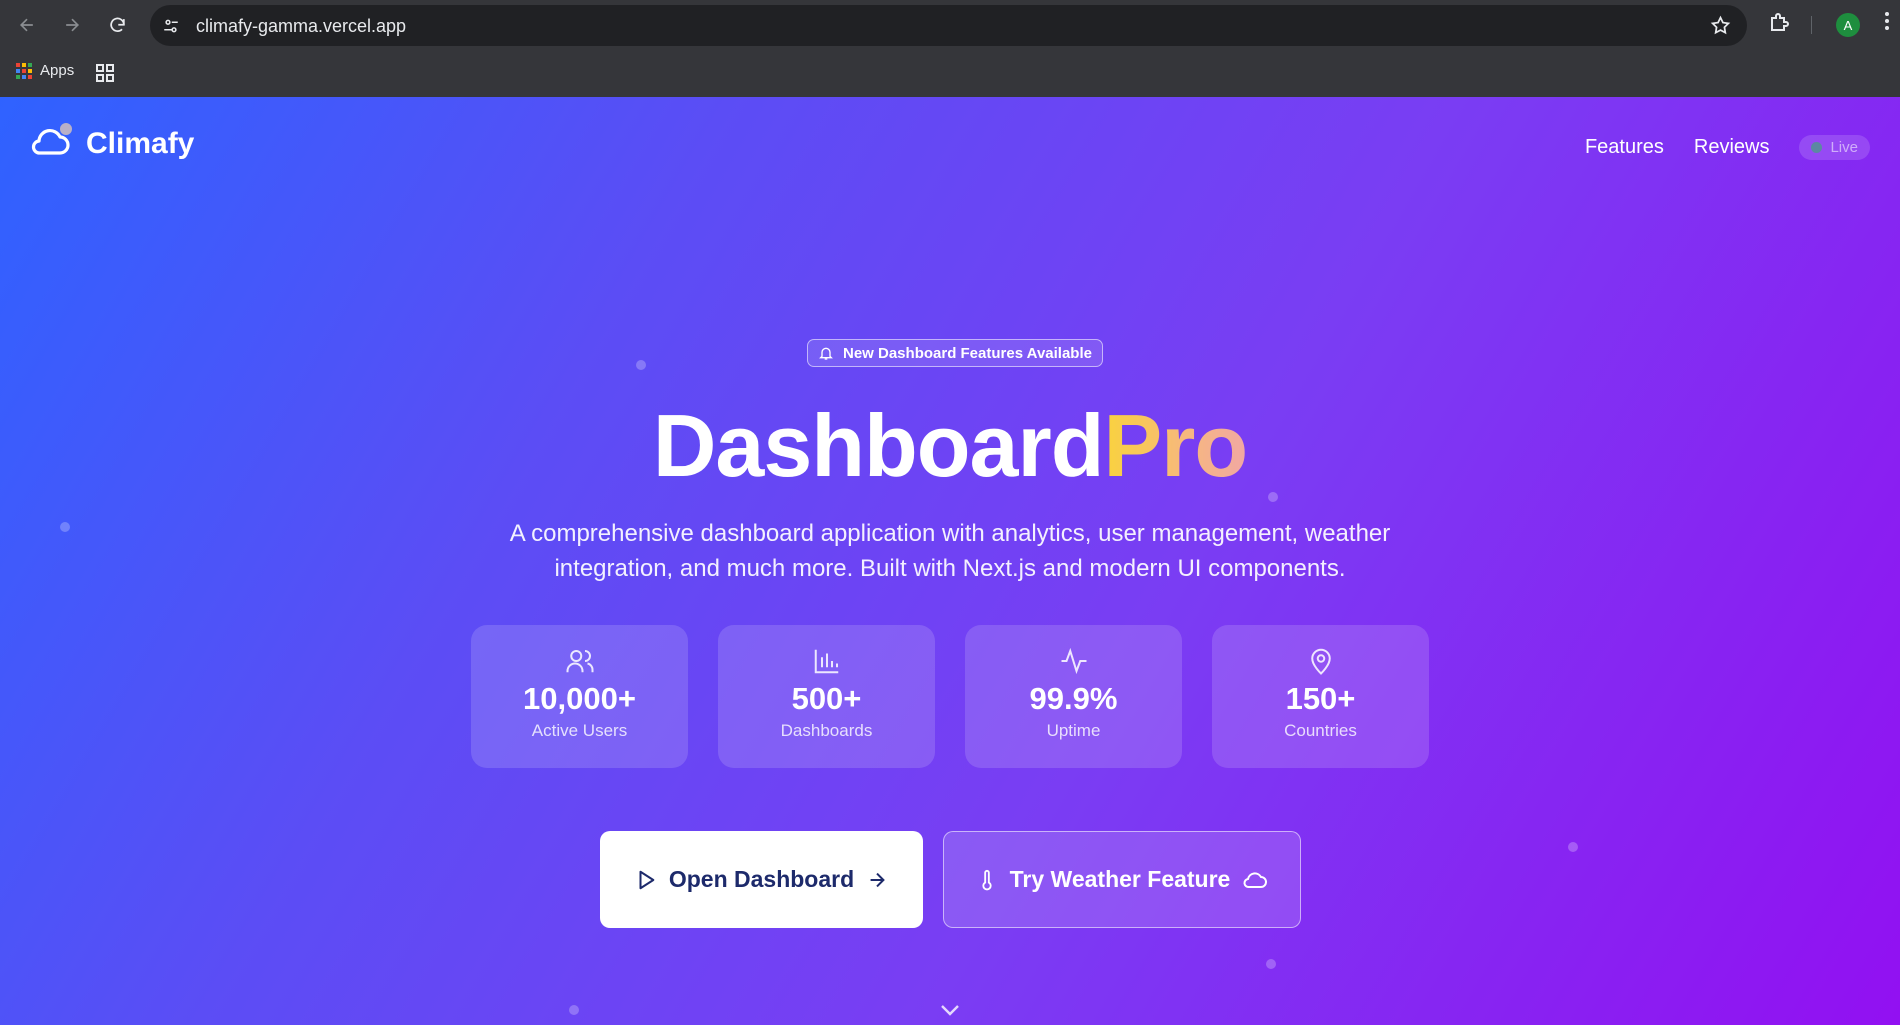 The height and width of the screenshot is (1025, 1900). I want to click on extensions-button, so click(1780, 24).